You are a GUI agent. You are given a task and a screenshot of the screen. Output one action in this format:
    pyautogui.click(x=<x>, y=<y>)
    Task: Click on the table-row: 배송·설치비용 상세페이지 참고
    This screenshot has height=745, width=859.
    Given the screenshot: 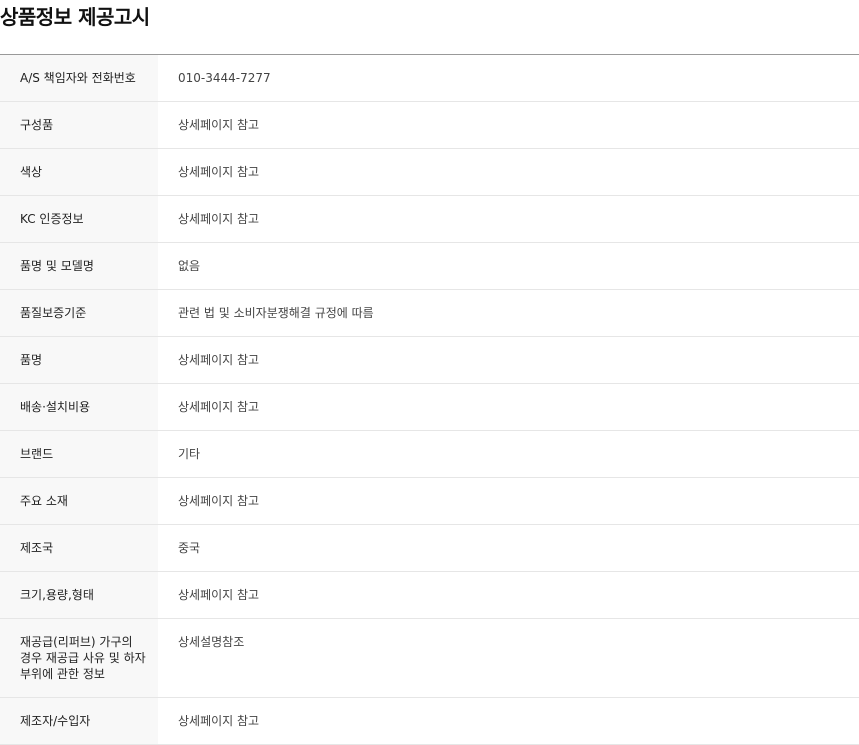 What is the action you would take?
    pyautogui.click(x=429, y=407)
    